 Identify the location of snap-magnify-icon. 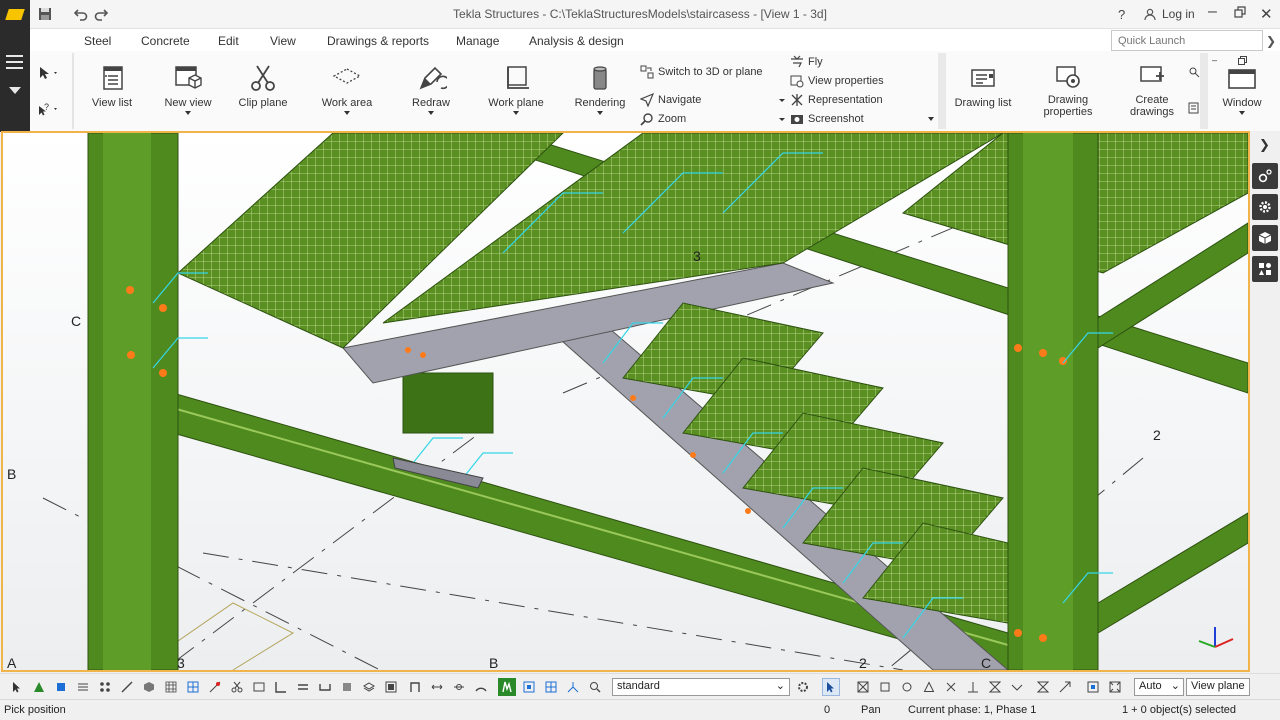
(595, 687).